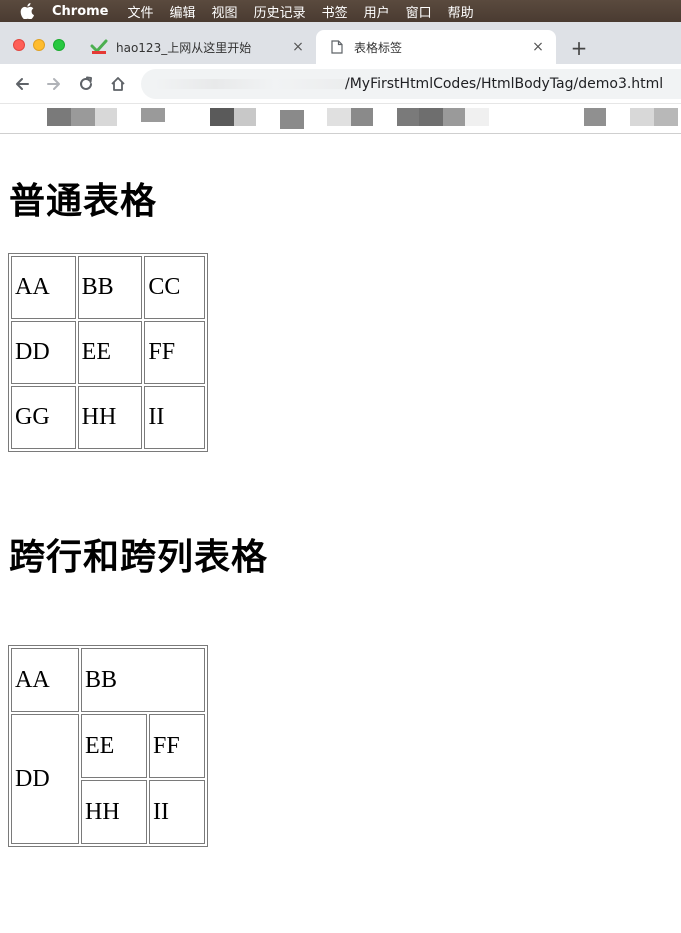 This screenshot has height=933, width=681. I want to click on browser-toolbar: /MyFirstHtmlCodes/HtmlBodyTag/demo3.html, so click(340, 84).